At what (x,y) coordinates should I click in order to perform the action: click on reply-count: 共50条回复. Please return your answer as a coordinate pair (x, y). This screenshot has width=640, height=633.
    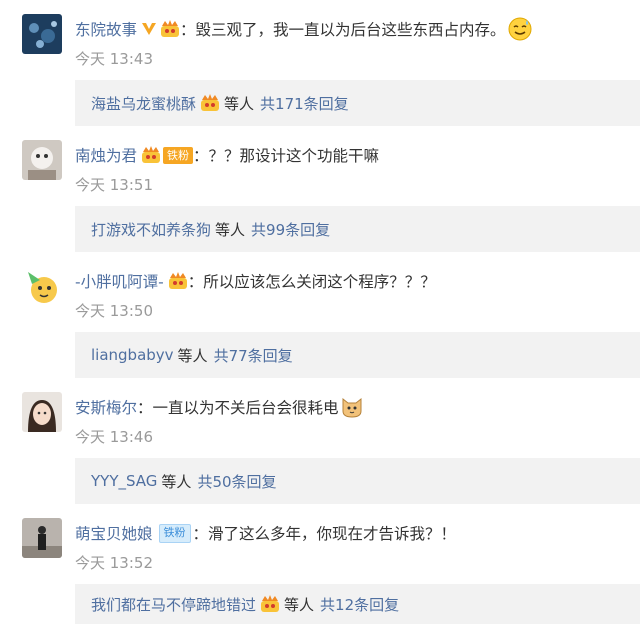
    Looking at the image, I should click on (236, 481).